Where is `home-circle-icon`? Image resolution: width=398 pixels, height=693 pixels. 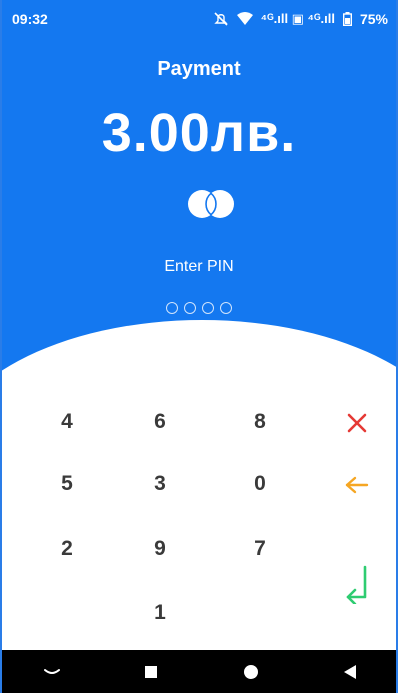 home-circle-icon is located at coordinates (250, 671).